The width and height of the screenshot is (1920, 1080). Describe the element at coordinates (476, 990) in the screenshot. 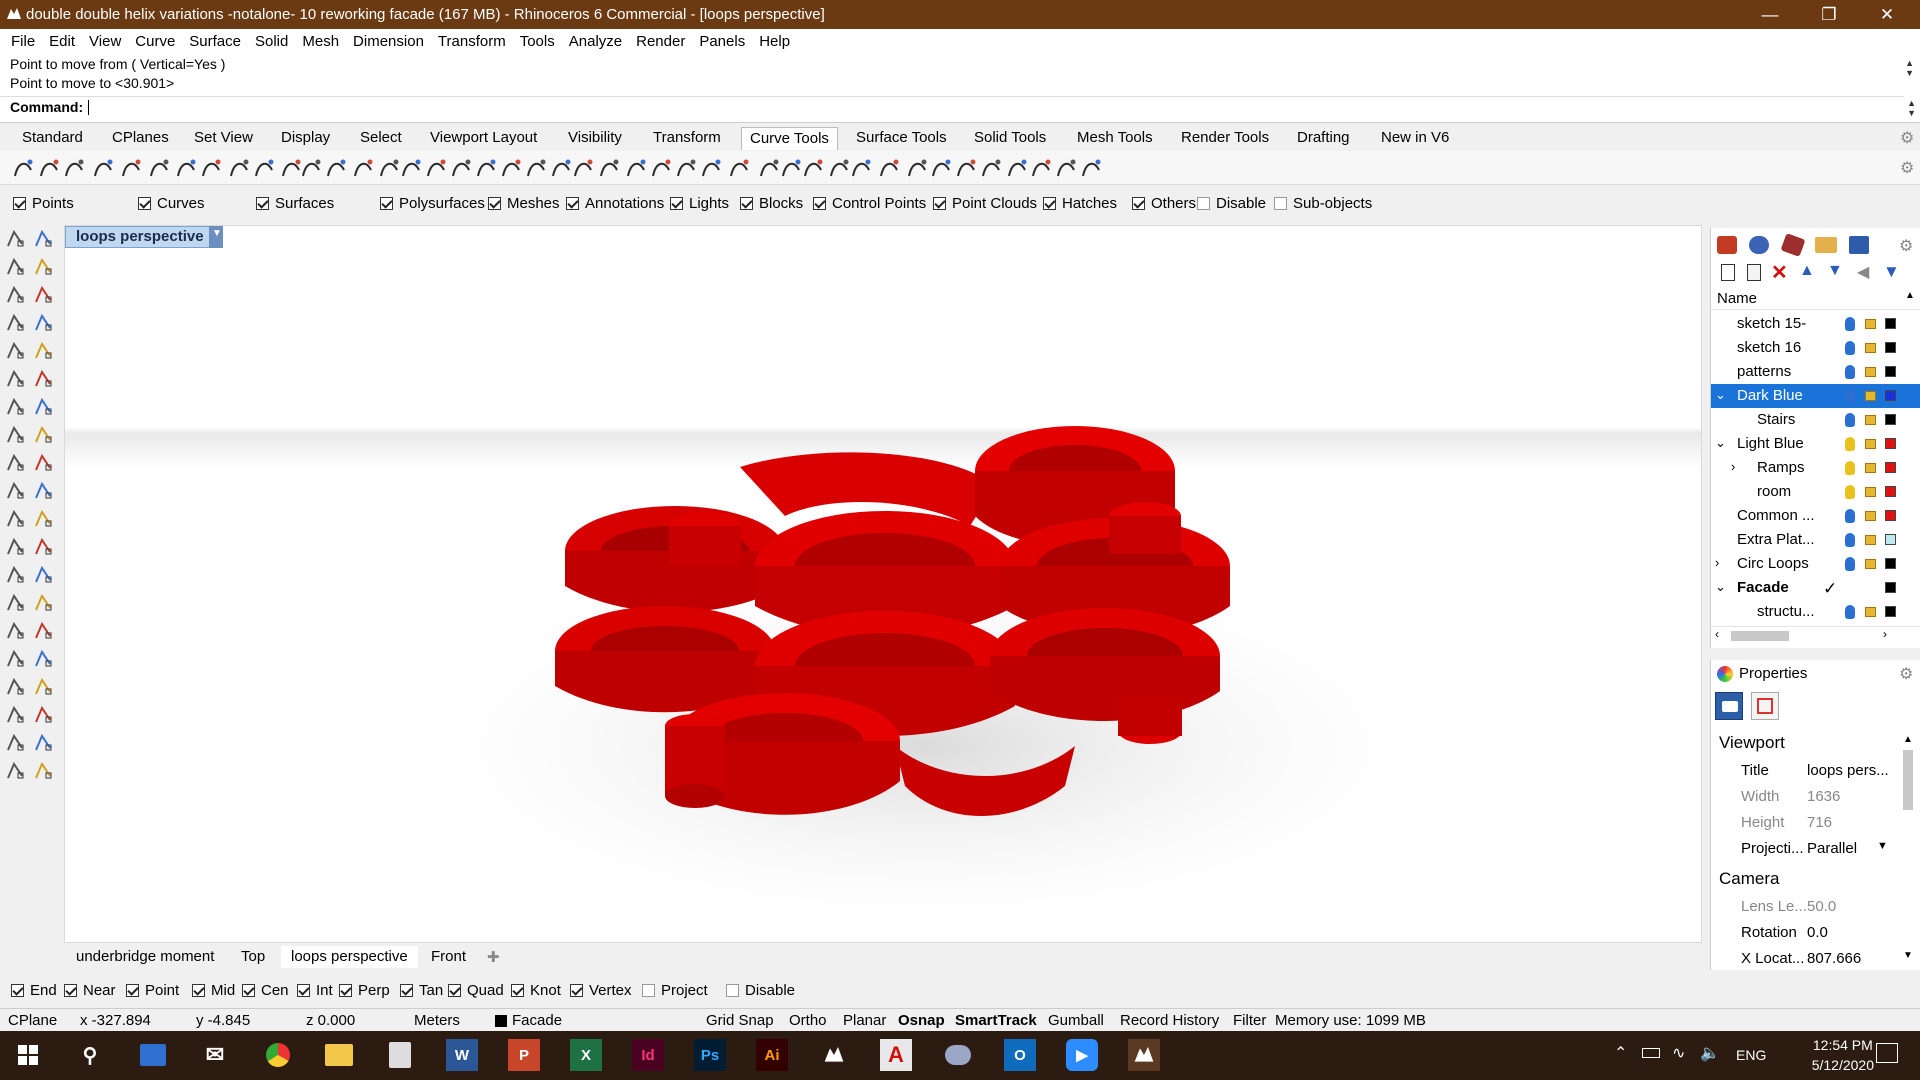

I see `osnap-quad: Quad` at that location.